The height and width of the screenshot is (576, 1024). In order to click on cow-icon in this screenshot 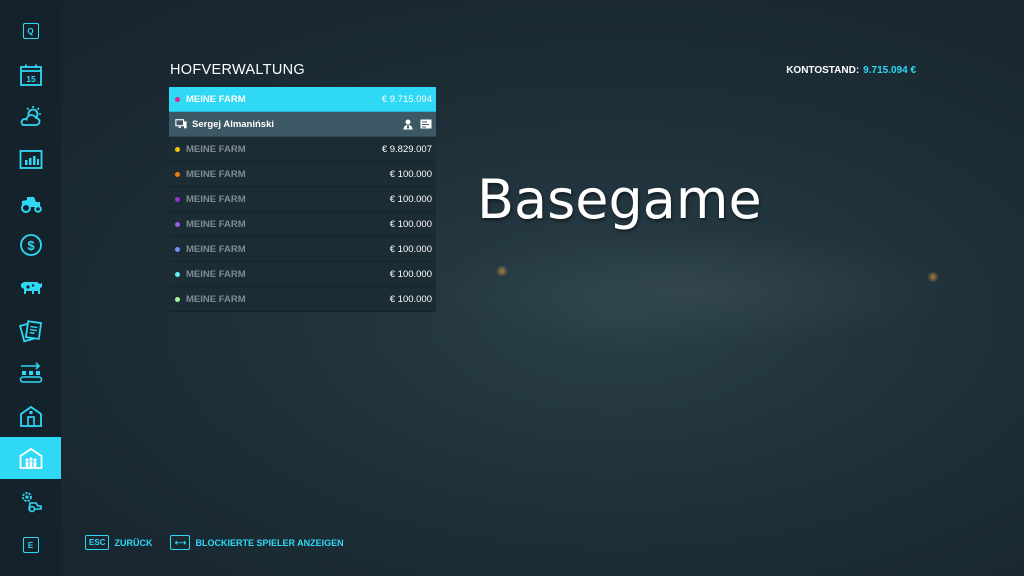, I will do `click(31, 288)`.